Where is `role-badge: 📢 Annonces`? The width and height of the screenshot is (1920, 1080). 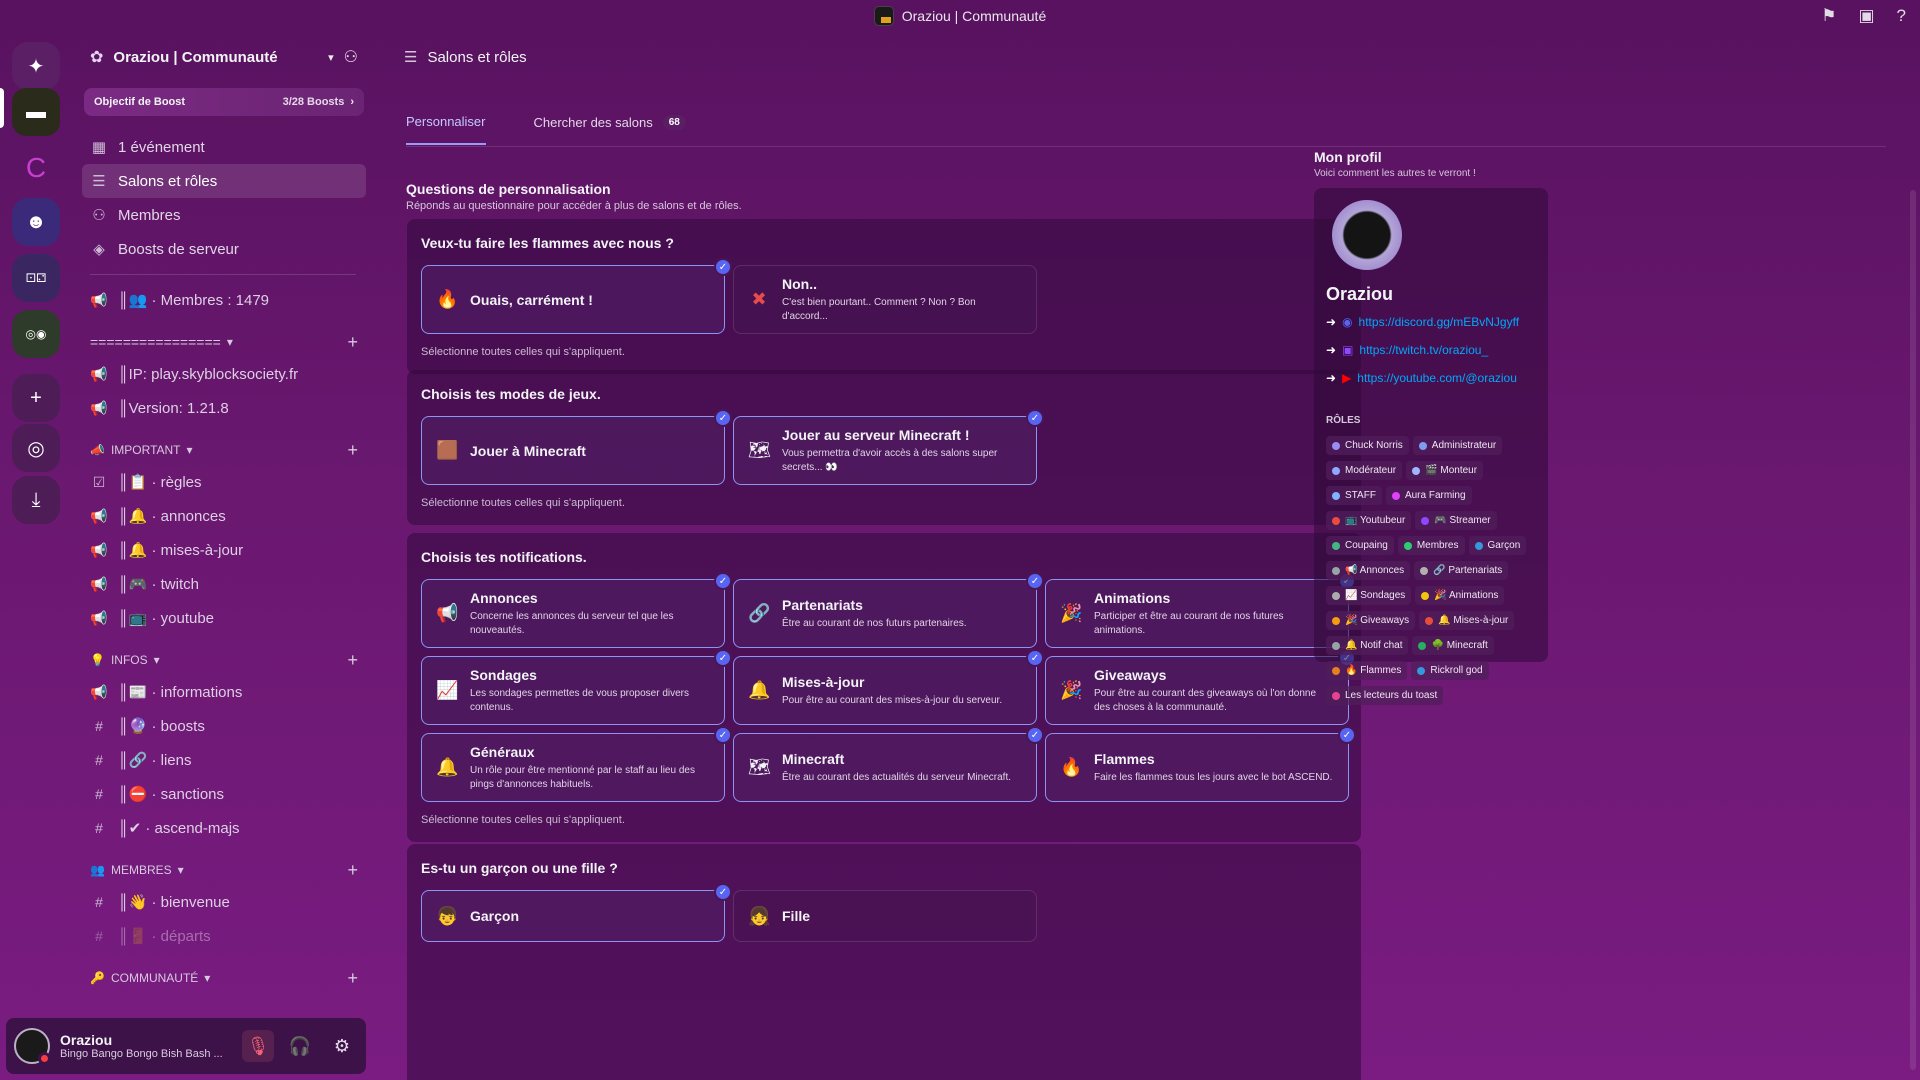 role-badge: 📢 Annonces is located at coordinates (1368, 570).